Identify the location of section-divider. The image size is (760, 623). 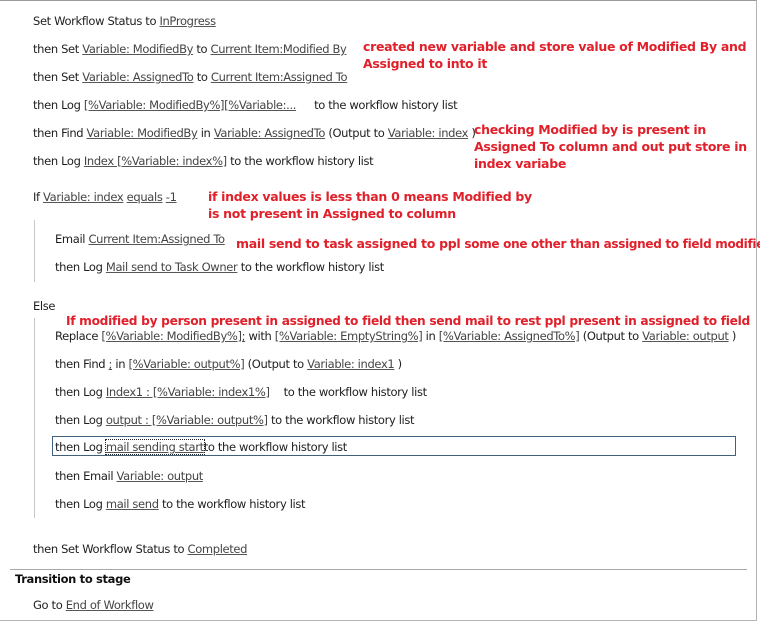
(378, 569).